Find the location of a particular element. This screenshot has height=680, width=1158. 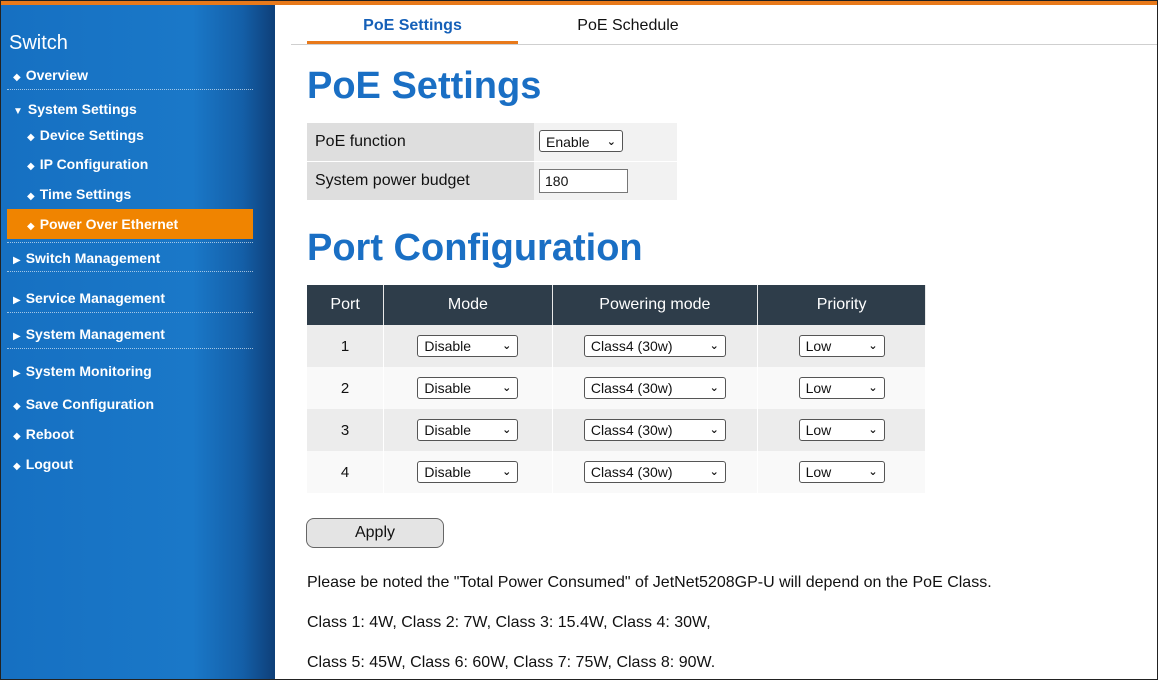

sidebar-title: Switch is located at coordinates (38, 43).